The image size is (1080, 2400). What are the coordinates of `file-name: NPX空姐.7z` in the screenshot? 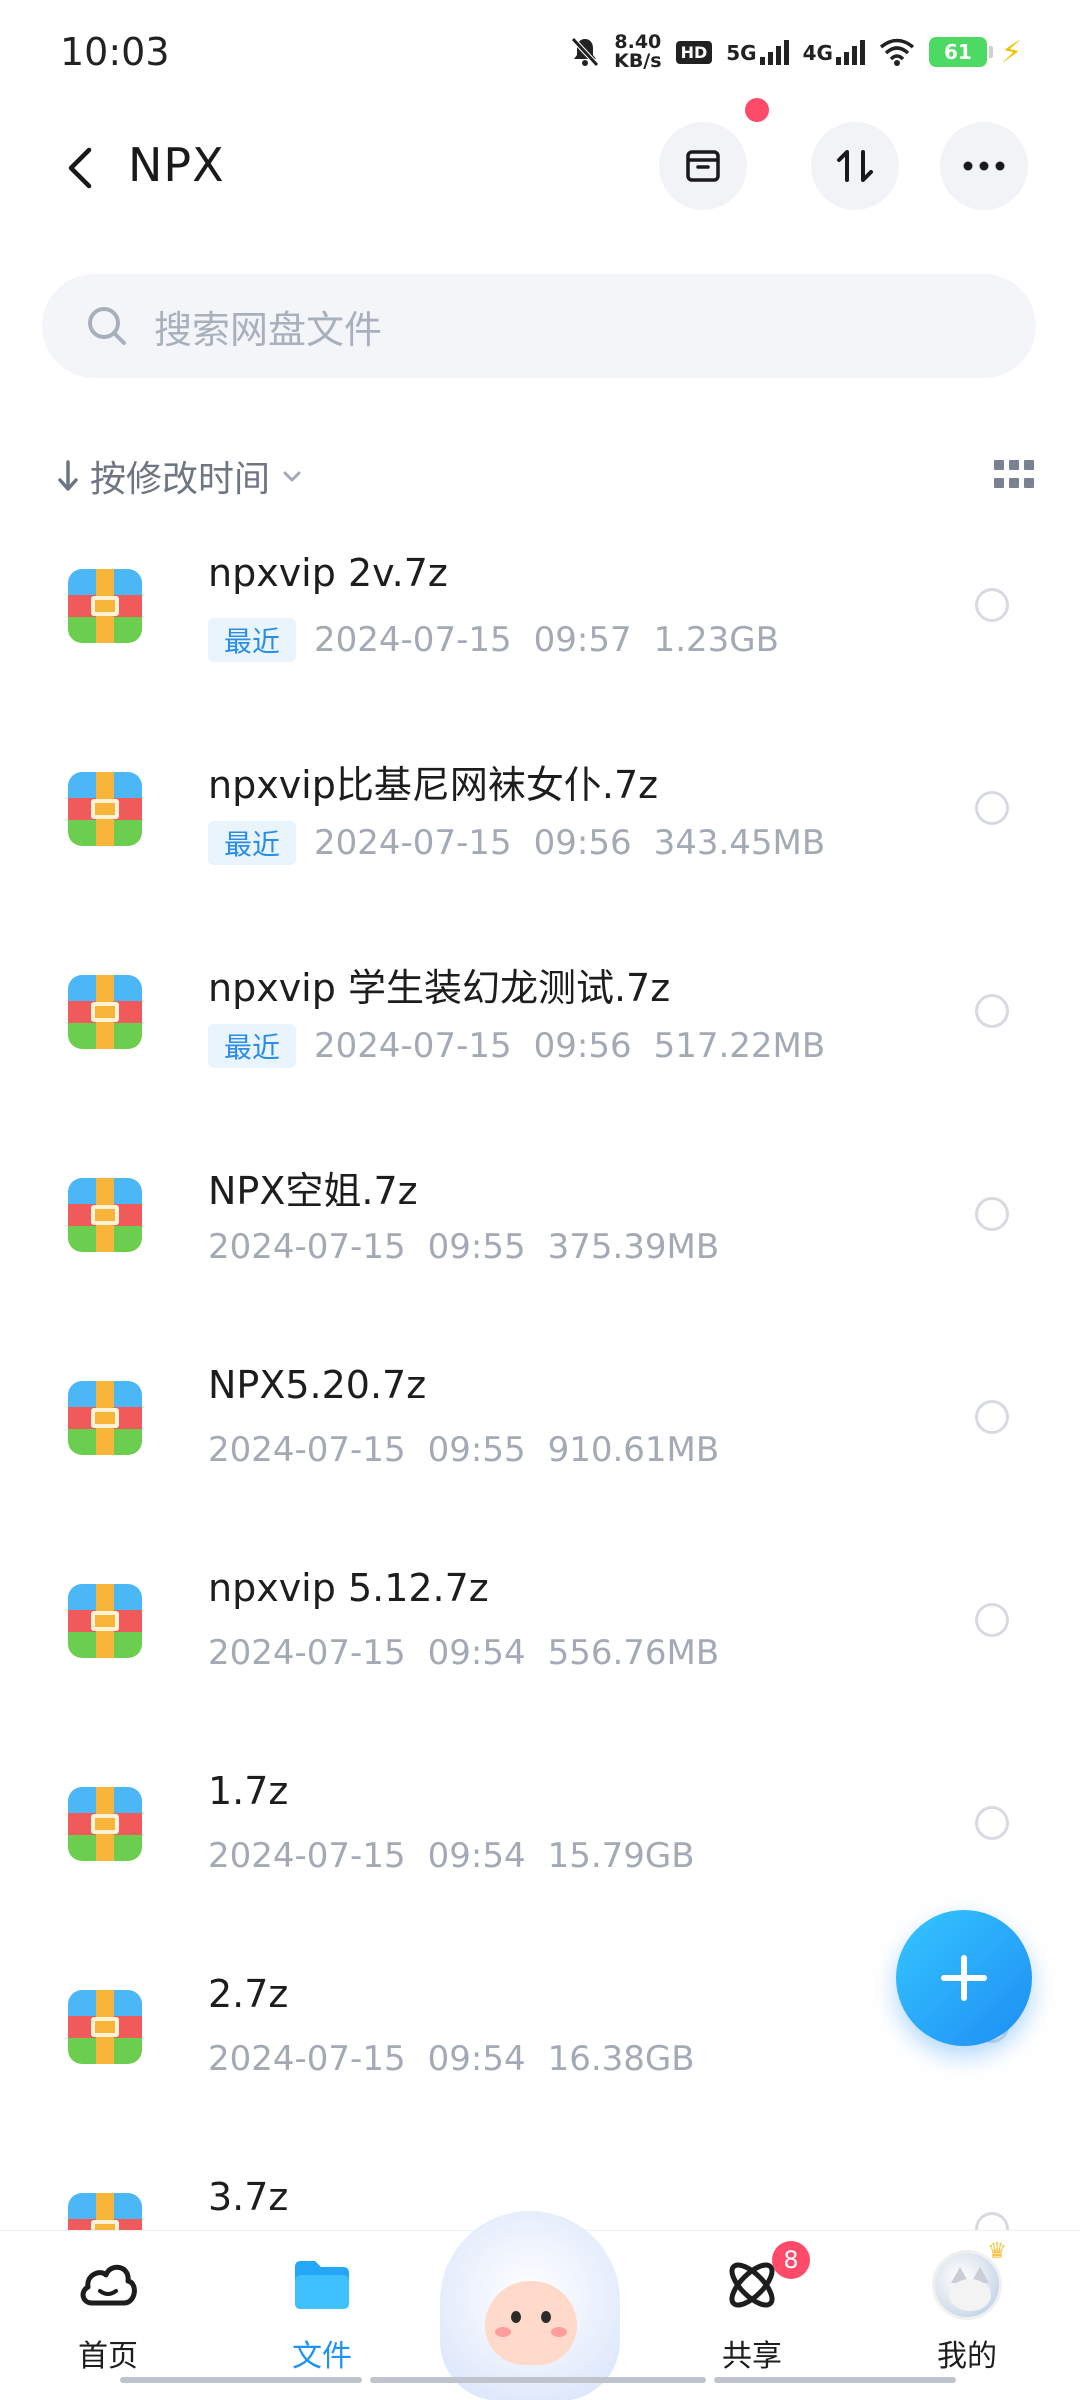 It's located at (313, 1191).